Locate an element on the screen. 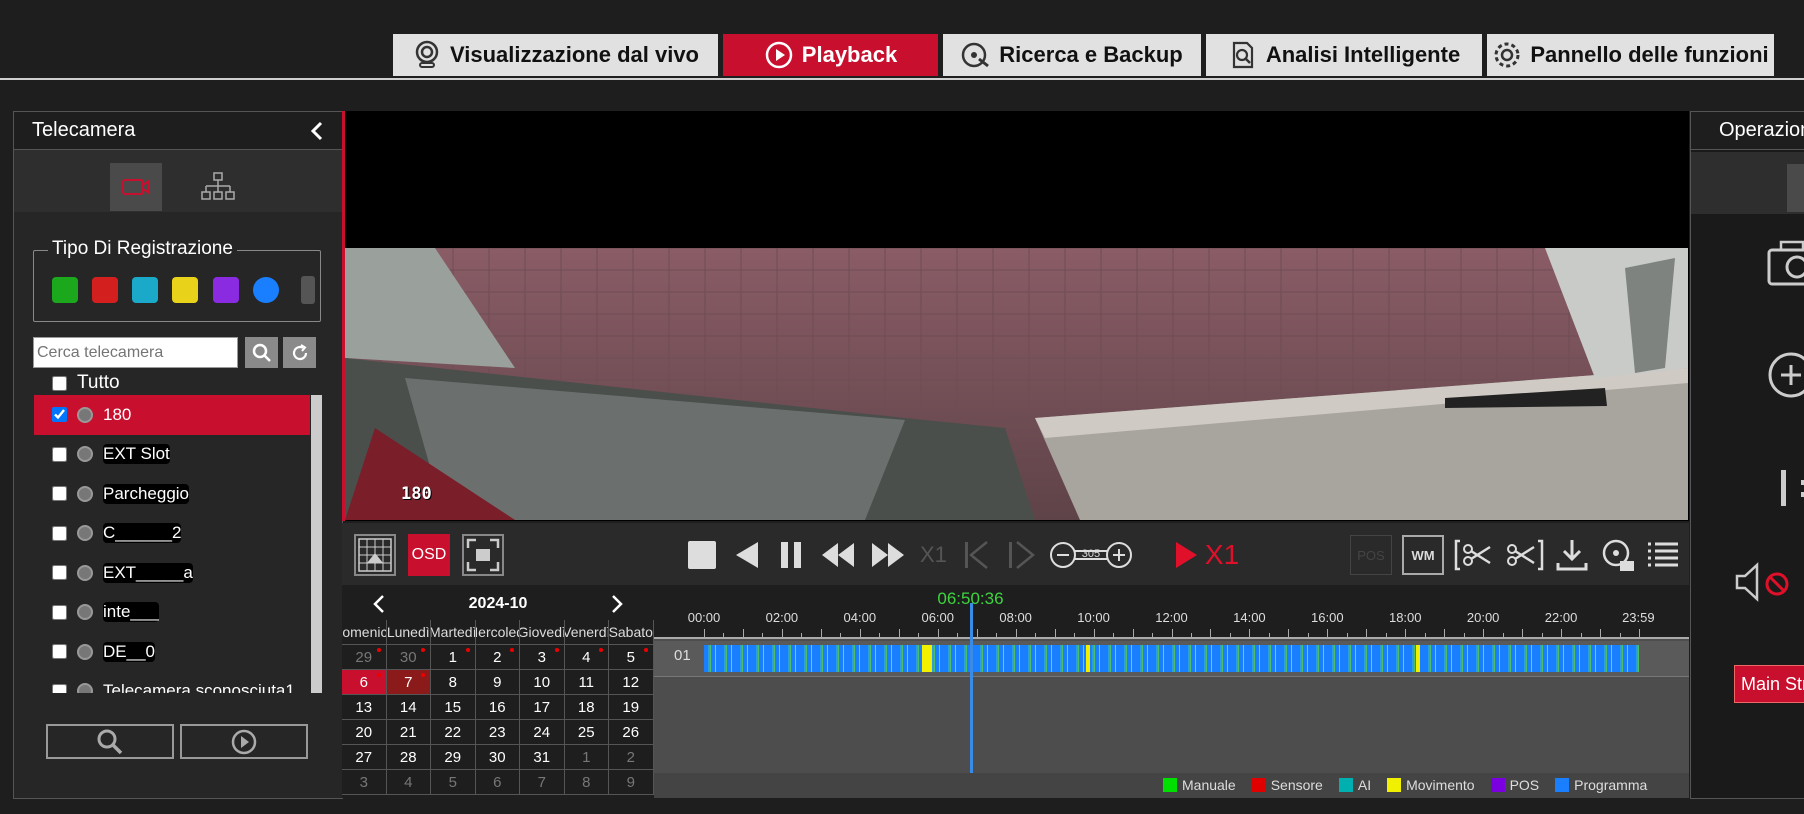  reverse-play-icon is located at coordinates (747, 555).